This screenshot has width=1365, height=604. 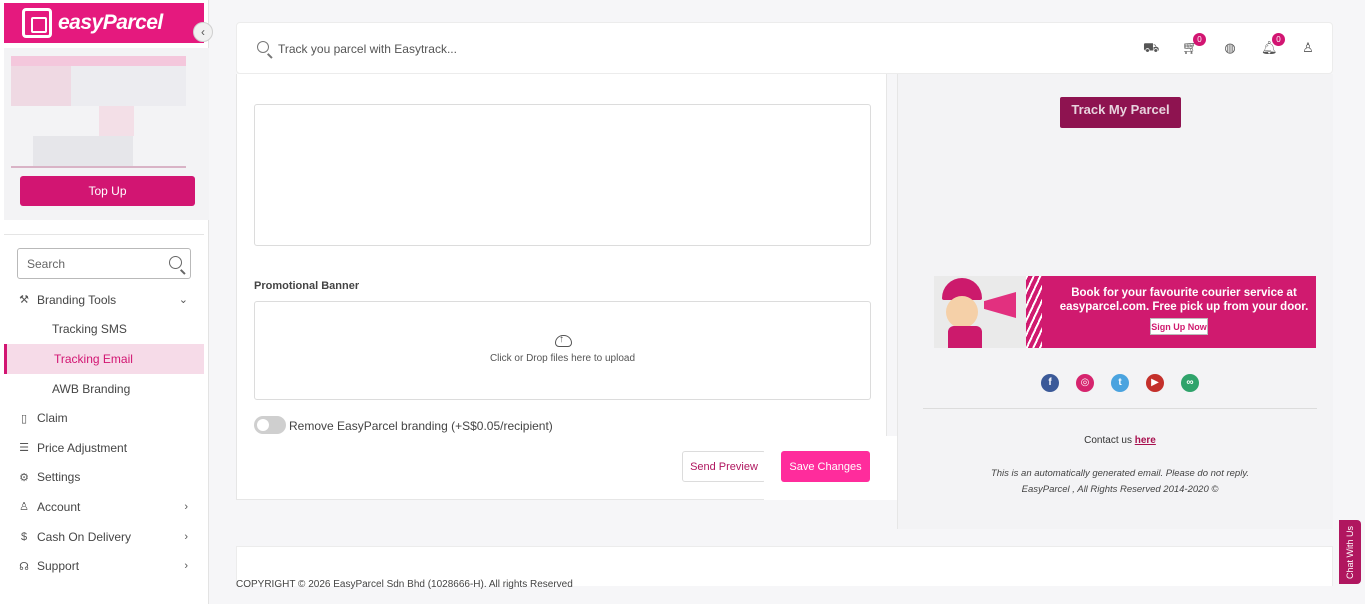 I want to click on top-up-button: Top Up, so click(x=107, y=191).